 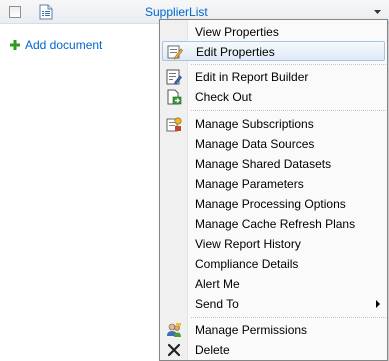 I want to click on permissions-icon, so click(x=174, y=330).